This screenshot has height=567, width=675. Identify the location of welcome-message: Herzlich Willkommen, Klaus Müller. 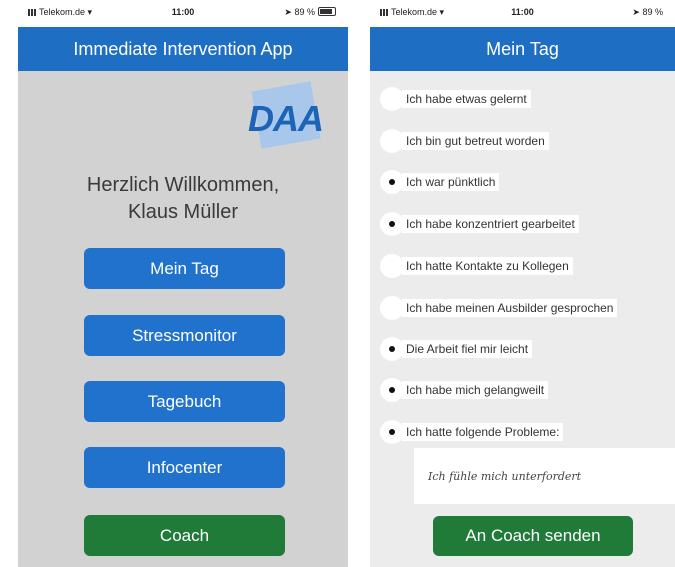
(183, 199).